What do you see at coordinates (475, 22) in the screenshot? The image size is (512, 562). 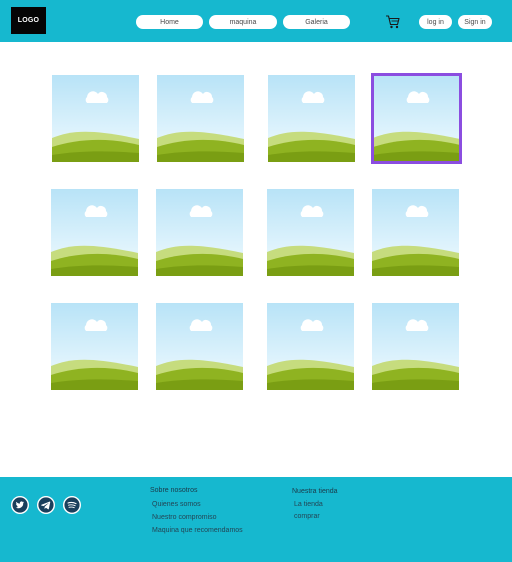 I see `signin-button: Sign in` at bounding box center [475, 22].